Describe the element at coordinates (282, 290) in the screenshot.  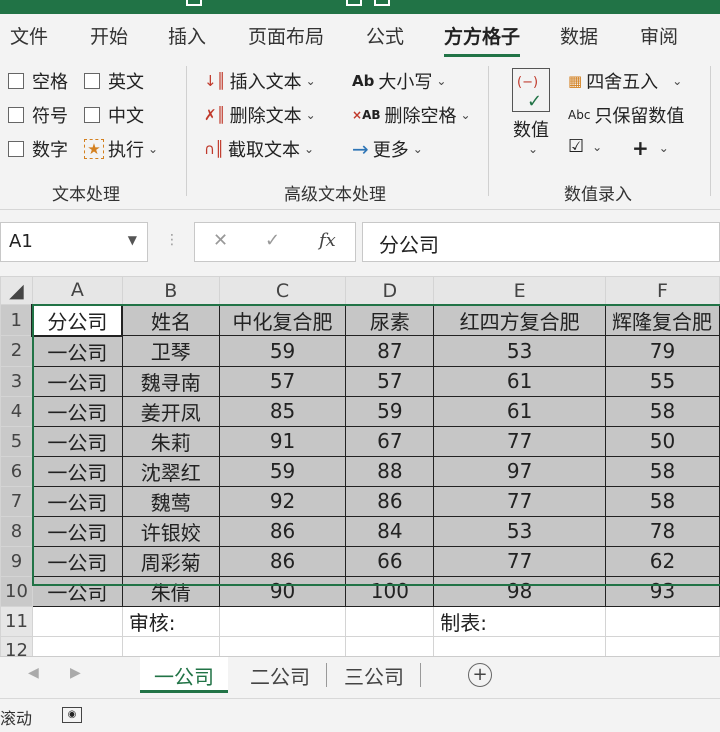
I see `column-header: C` at that location.